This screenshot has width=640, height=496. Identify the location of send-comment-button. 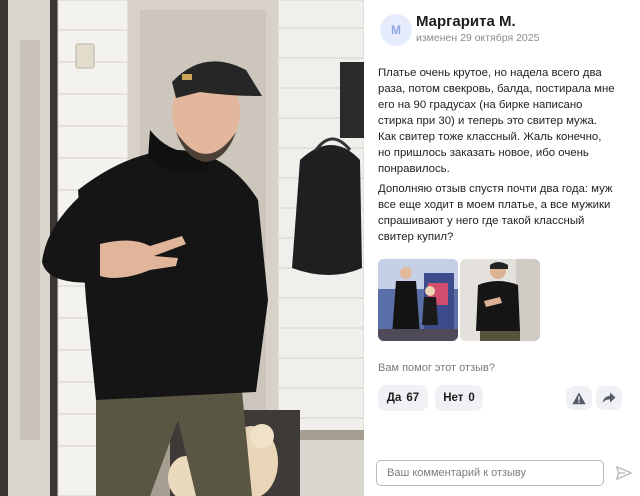
(624, 473).